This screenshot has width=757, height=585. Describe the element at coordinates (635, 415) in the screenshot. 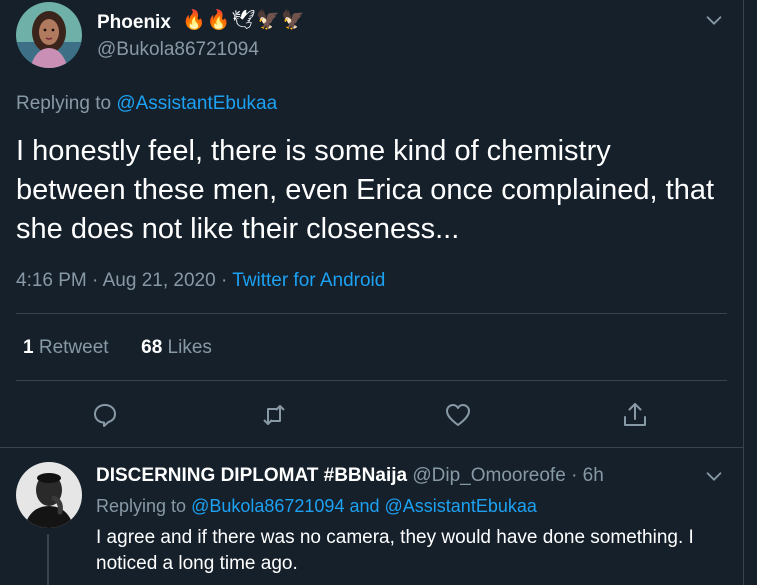

I see `share-icon` at that location.